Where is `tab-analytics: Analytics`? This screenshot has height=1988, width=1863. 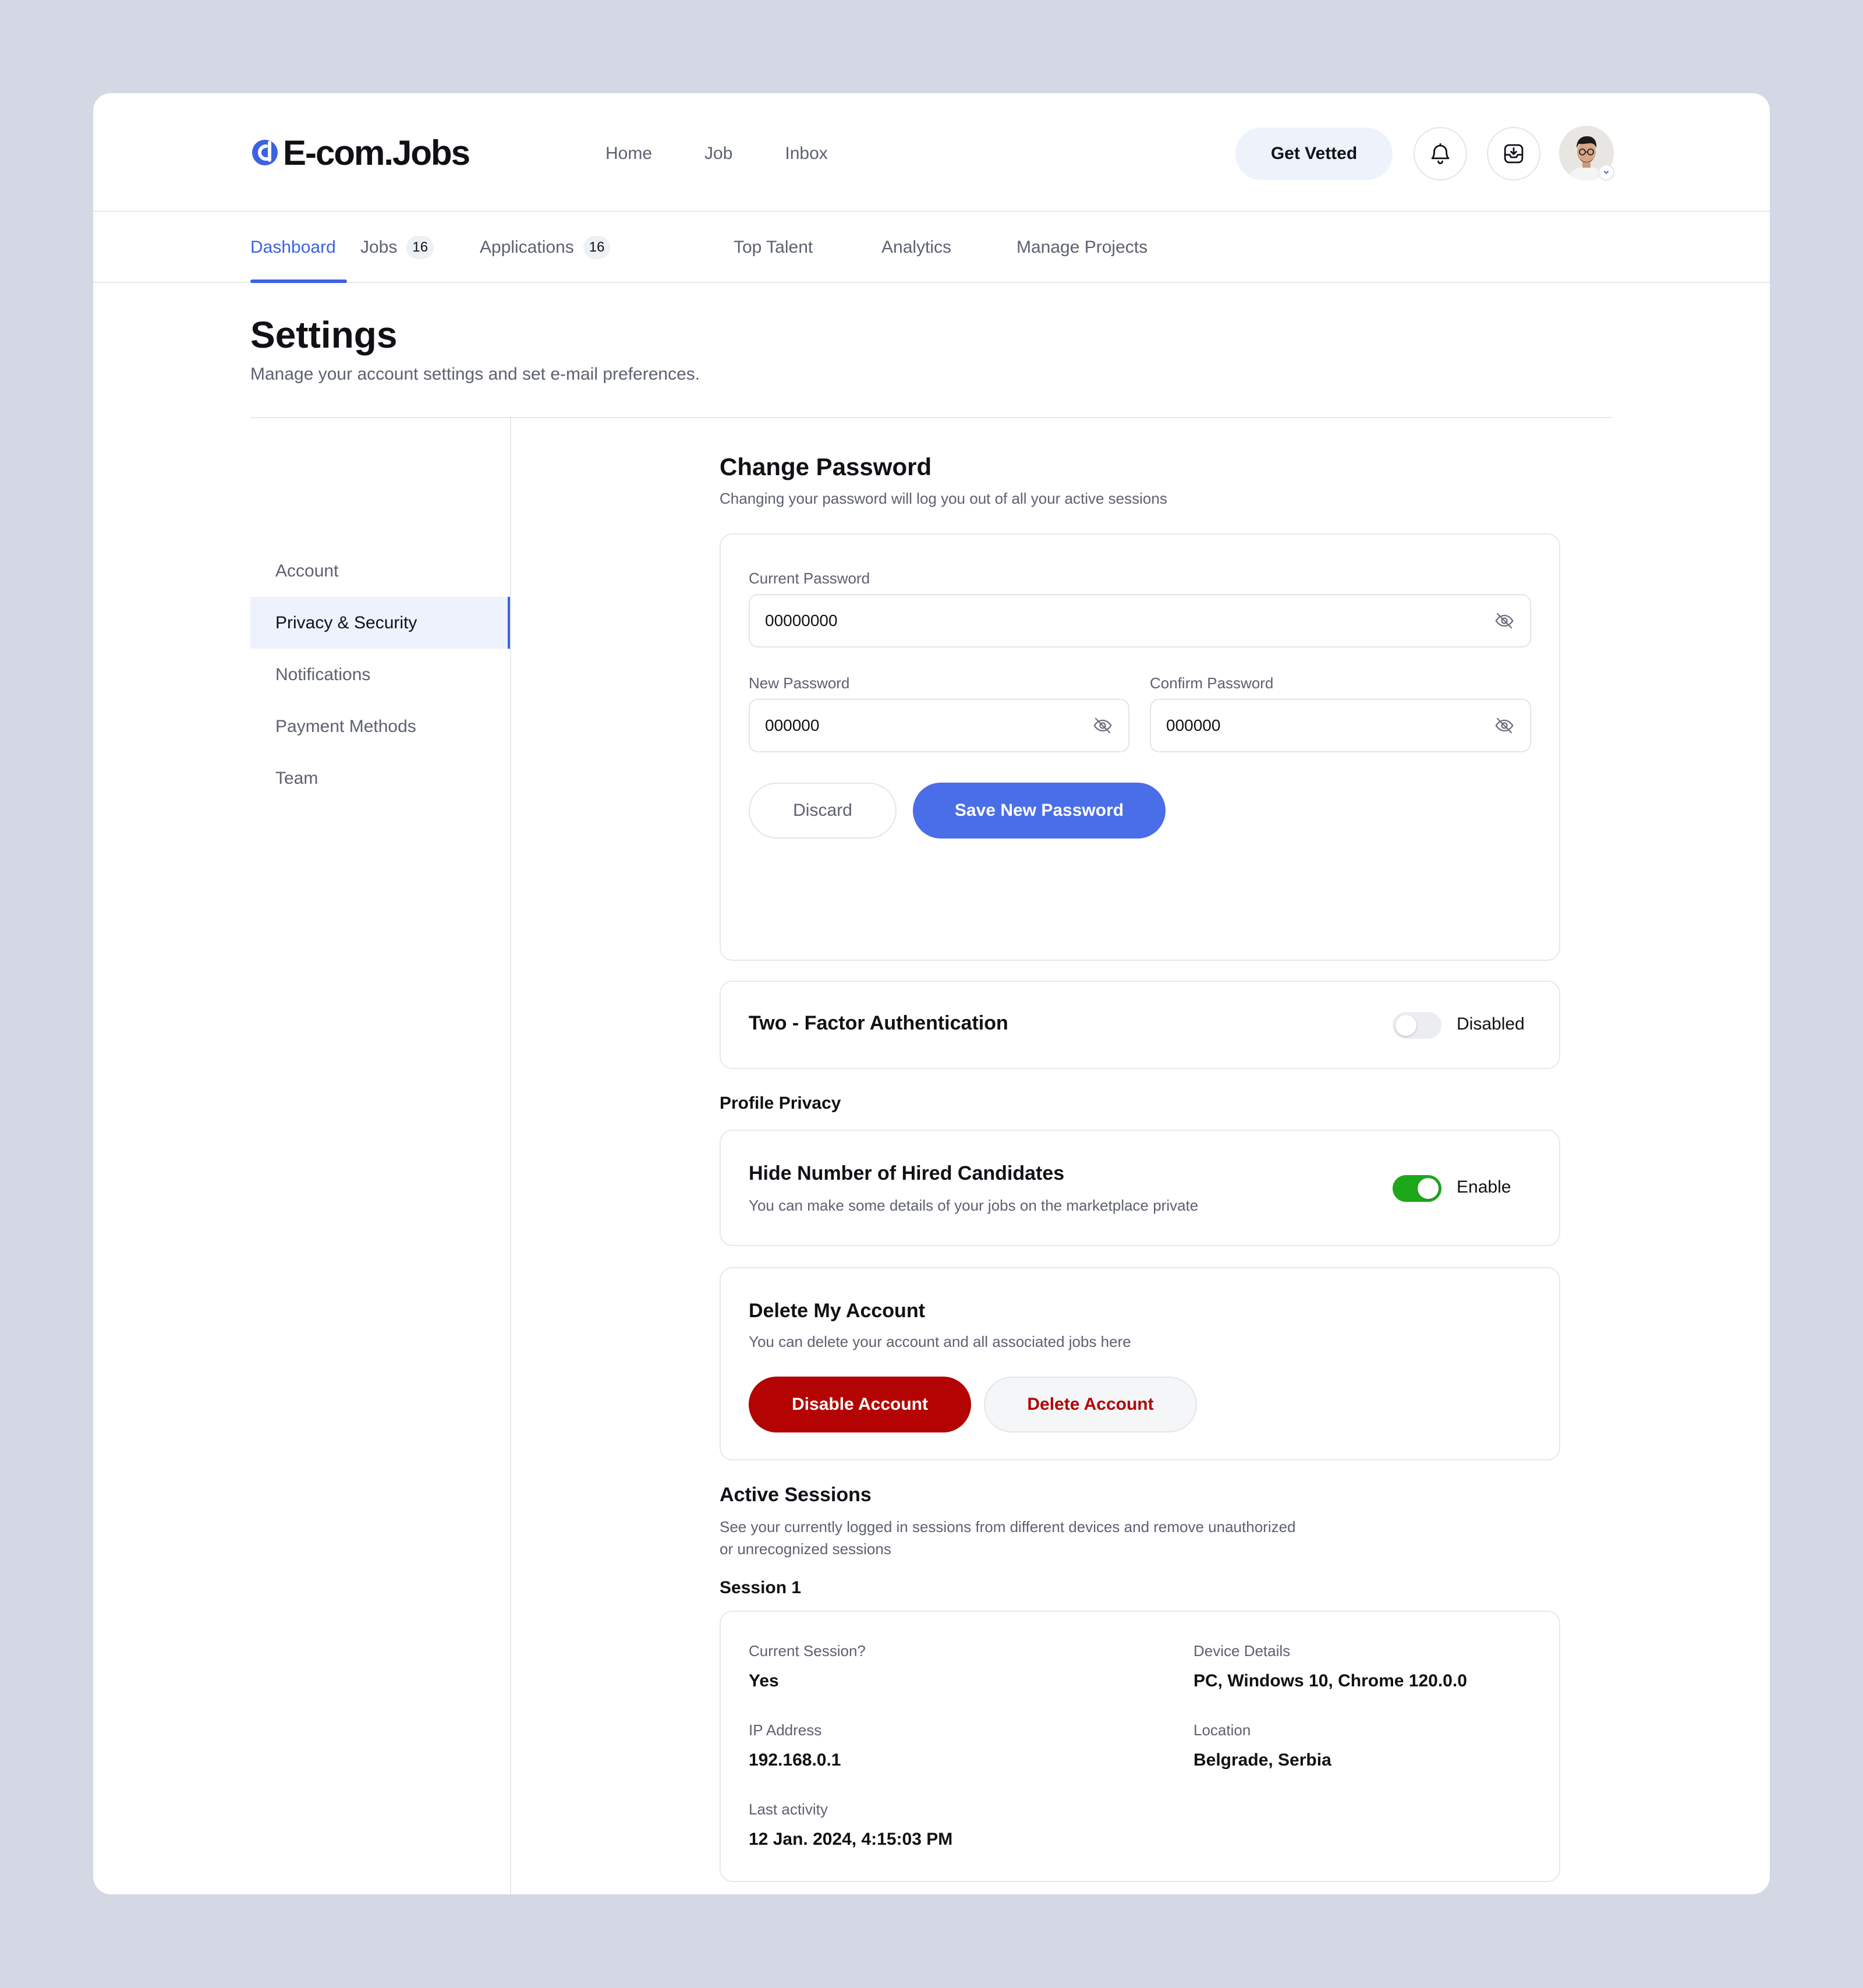
tab-analytics: Analytics is located at coordinates (916, 248).